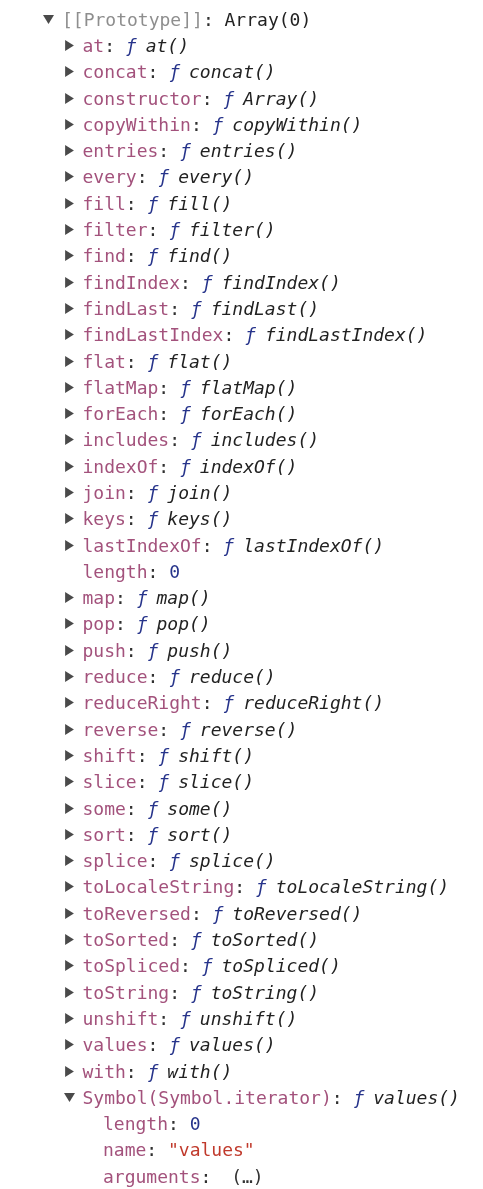 The image size is (483, 1189). What do you see at coordinates (211, 1150) in the screenshot?
I see `property-value: "values"` at bounding box center [211, 1150].